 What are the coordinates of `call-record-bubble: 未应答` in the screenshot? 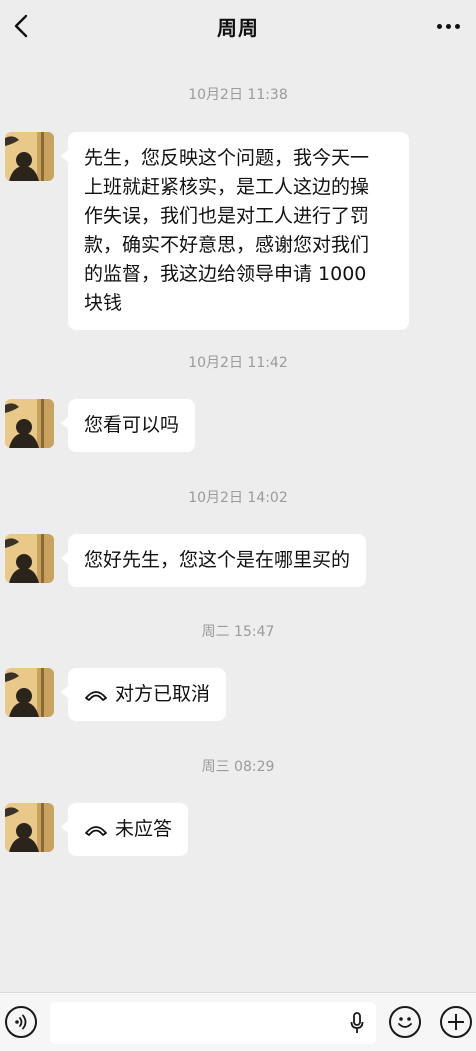 It's located at (124, 829).